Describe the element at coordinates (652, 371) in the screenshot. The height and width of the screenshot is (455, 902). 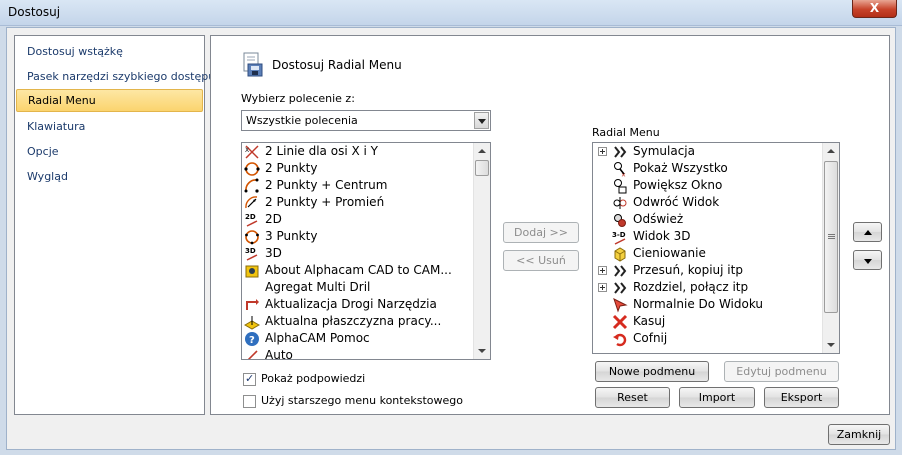
I see `new-submenu-button: Nowe podmenu` at that location.